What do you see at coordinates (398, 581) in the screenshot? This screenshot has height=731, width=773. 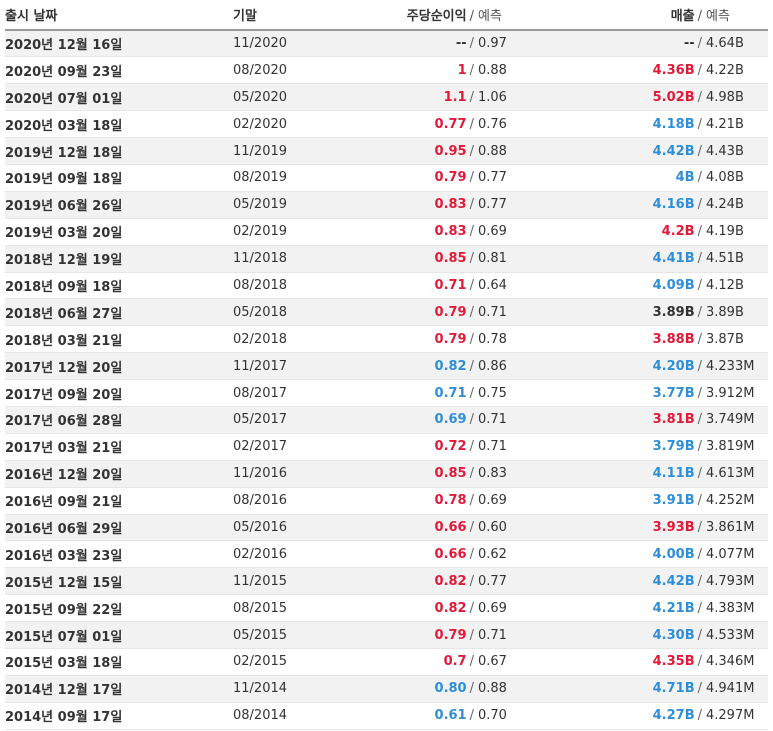 I see `eps-actual-cell: 0.82/` at bounding box center [398, 581].